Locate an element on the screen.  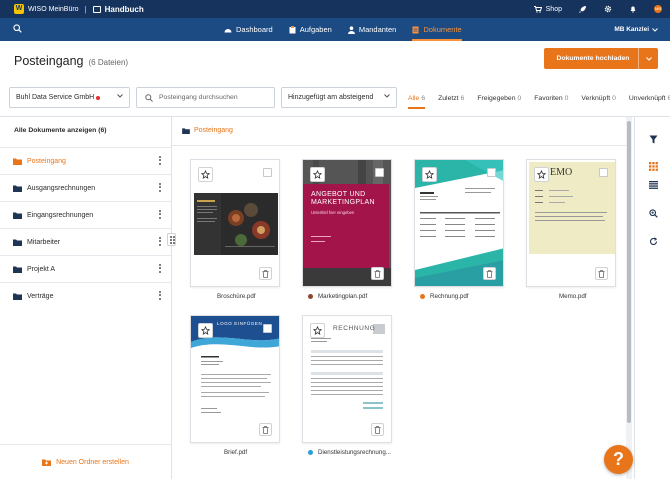
tab-alle: Alle 6 is located at coordinates (417, 98).